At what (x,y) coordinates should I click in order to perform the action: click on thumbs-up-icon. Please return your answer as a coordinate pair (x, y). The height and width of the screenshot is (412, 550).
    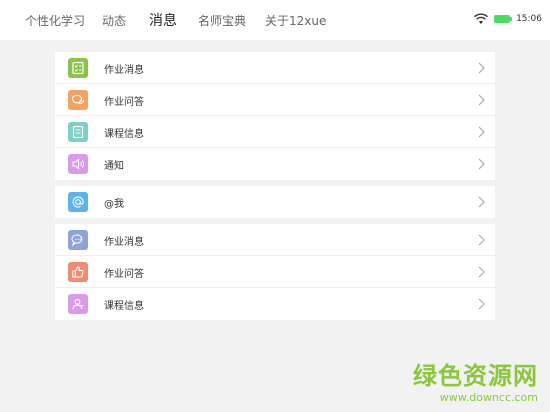
    Looking at the image, I should click on (78, 272).